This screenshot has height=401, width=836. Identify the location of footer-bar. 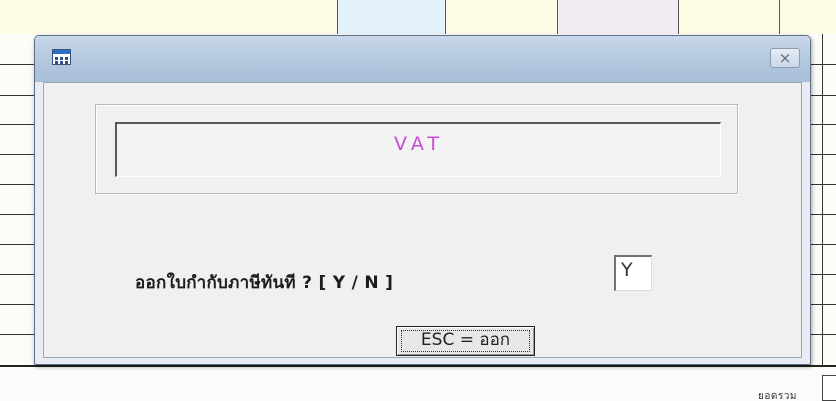
(418, 383).